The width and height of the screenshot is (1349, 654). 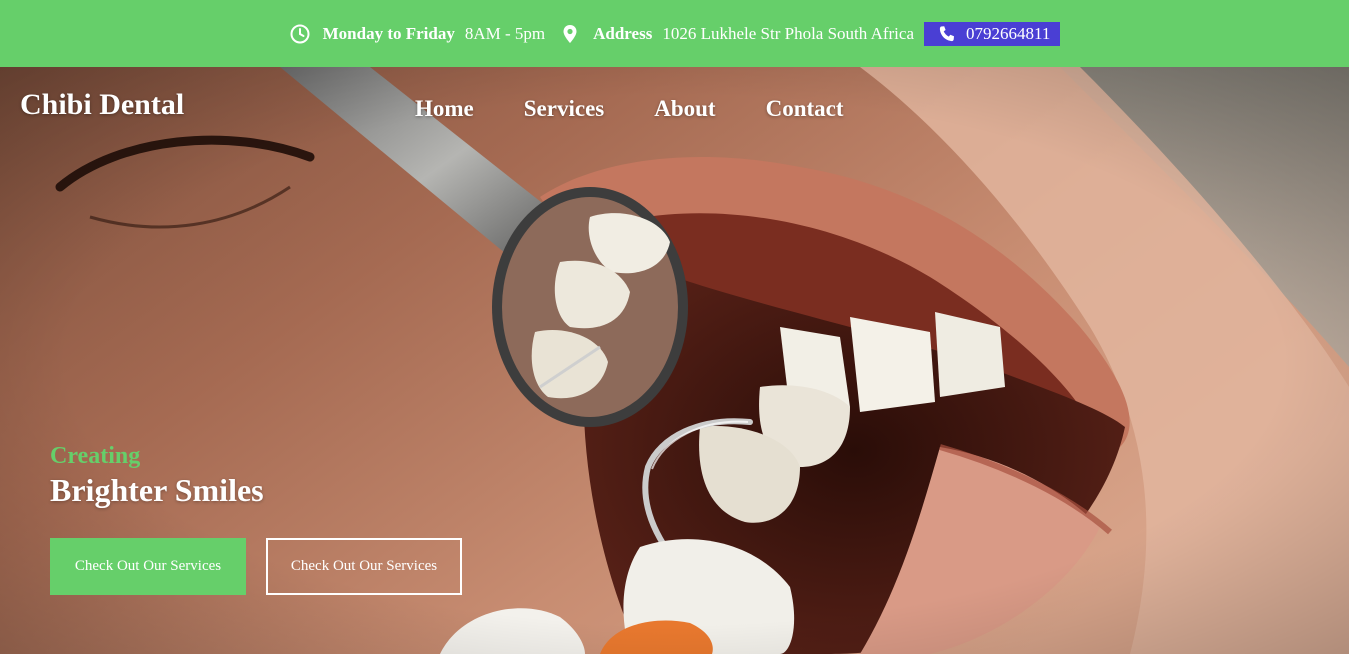 I want to click on address-value: 1026 Lukhele Str Phola South Africa, so click(x=788, y=33).